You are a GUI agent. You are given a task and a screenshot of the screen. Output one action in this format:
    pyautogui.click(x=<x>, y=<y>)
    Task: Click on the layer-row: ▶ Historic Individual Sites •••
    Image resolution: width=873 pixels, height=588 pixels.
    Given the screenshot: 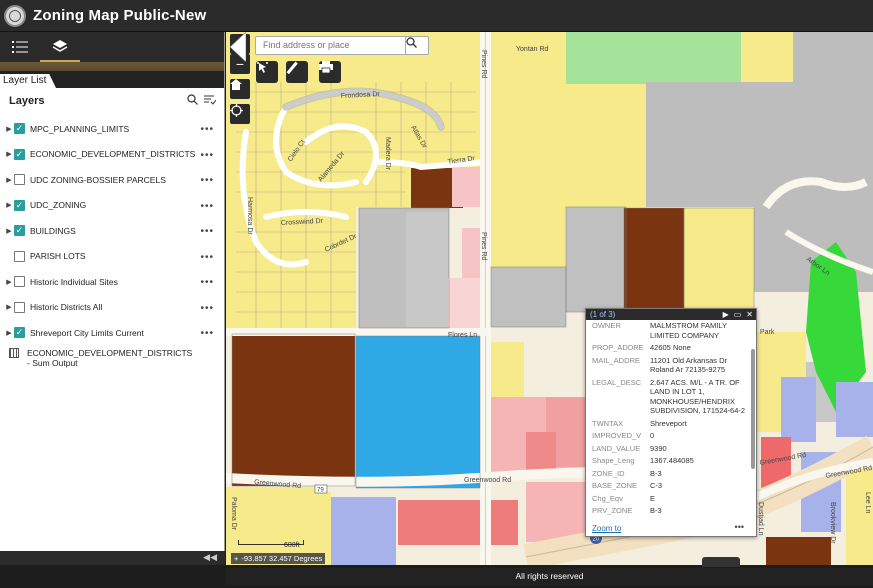 What is the action you would take?
    pyautogui.click(x=112, y=282)
    